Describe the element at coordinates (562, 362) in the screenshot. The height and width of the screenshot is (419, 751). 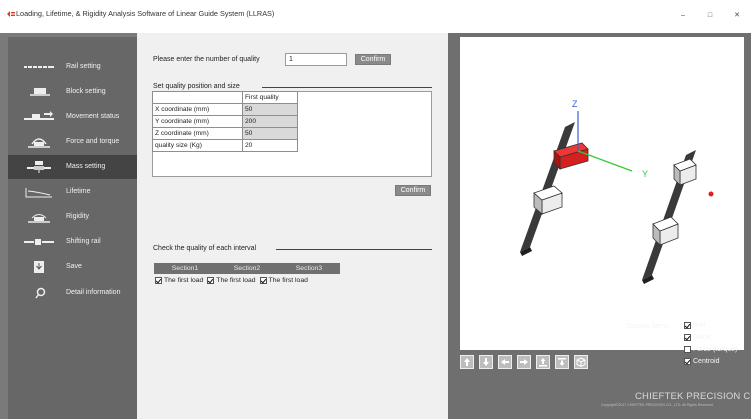
I see `rotate-down-icon` at that location.